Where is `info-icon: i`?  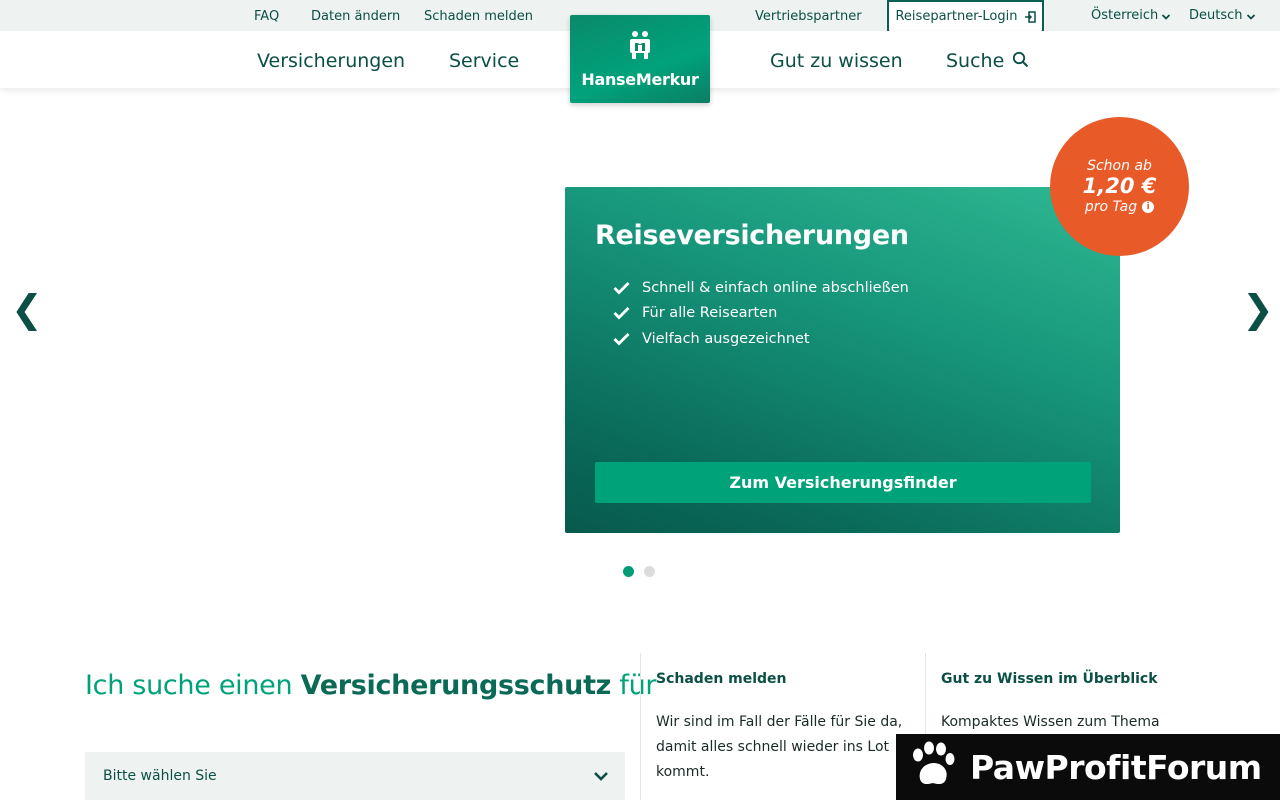
info-icon: i is located at coordinates (1148, 207).